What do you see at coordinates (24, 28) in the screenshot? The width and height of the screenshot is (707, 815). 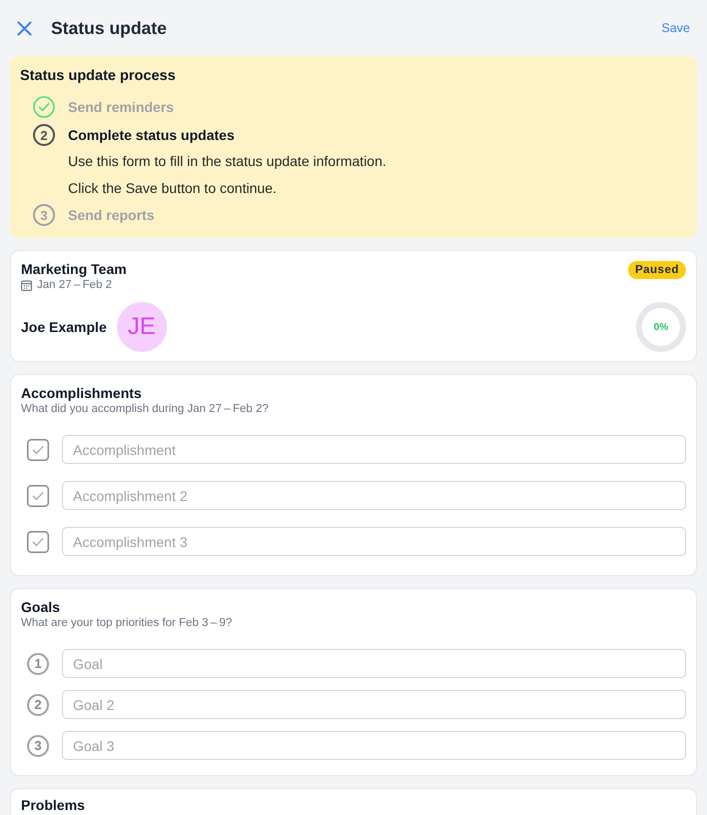 I see `close-icon` at bounding box center [24, 28].